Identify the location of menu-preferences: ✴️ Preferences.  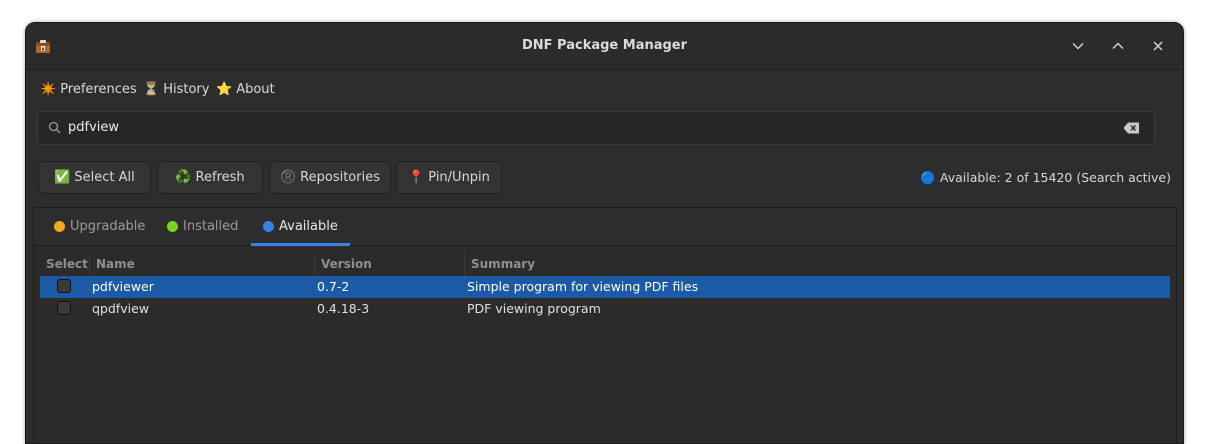
(88, 89).